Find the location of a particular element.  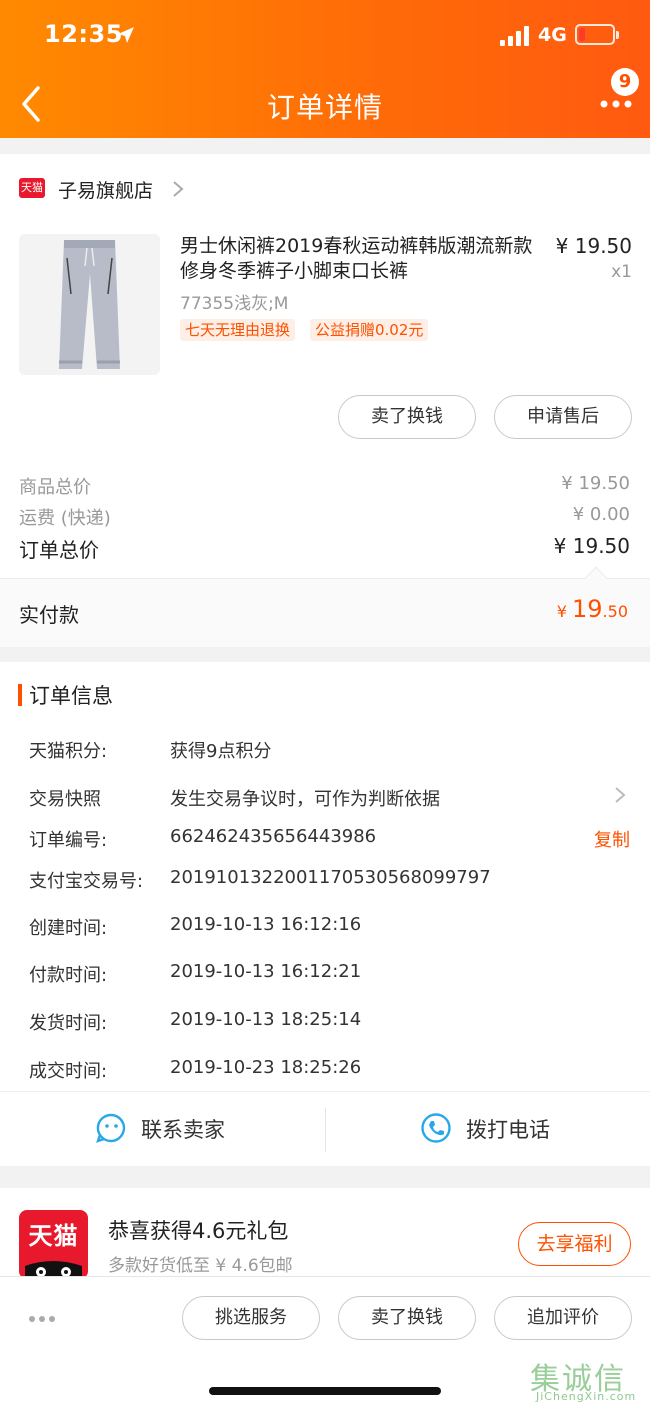

claim-benefit-button: 去享福利 is located at coordinates (574, 1244).